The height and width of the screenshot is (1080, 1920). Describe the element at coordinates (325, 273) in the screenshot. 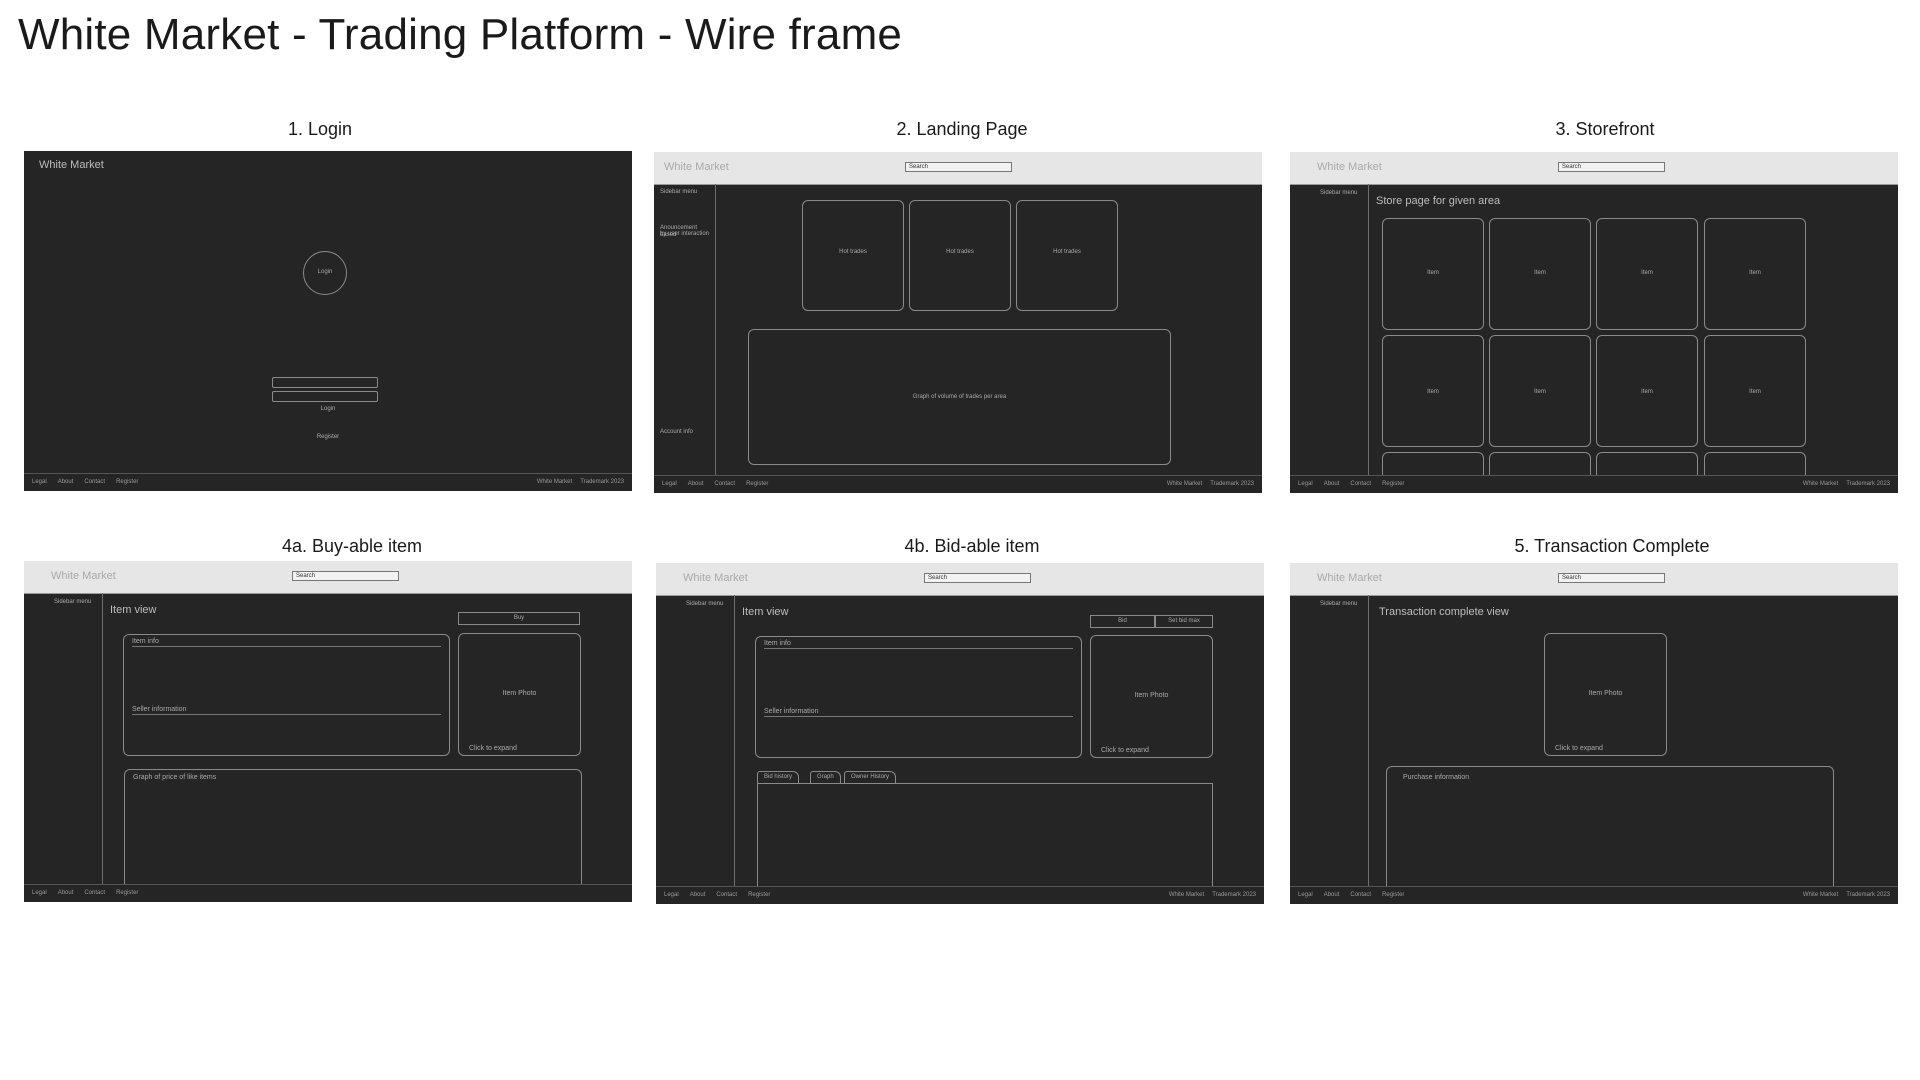

I see `login-avatar-circle: Login` at that location.